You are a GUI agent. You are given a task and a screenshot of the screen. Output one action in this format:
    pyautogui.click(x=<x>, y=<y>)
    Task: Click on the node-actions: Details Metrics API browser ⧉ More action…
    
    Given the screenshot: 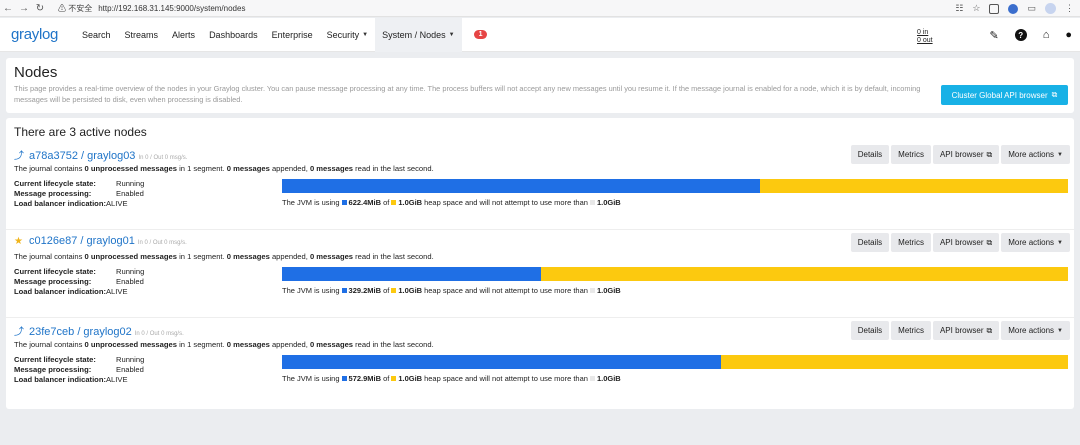 What is the action you would take?
    pyautogui.click(x=960, y=154)
    